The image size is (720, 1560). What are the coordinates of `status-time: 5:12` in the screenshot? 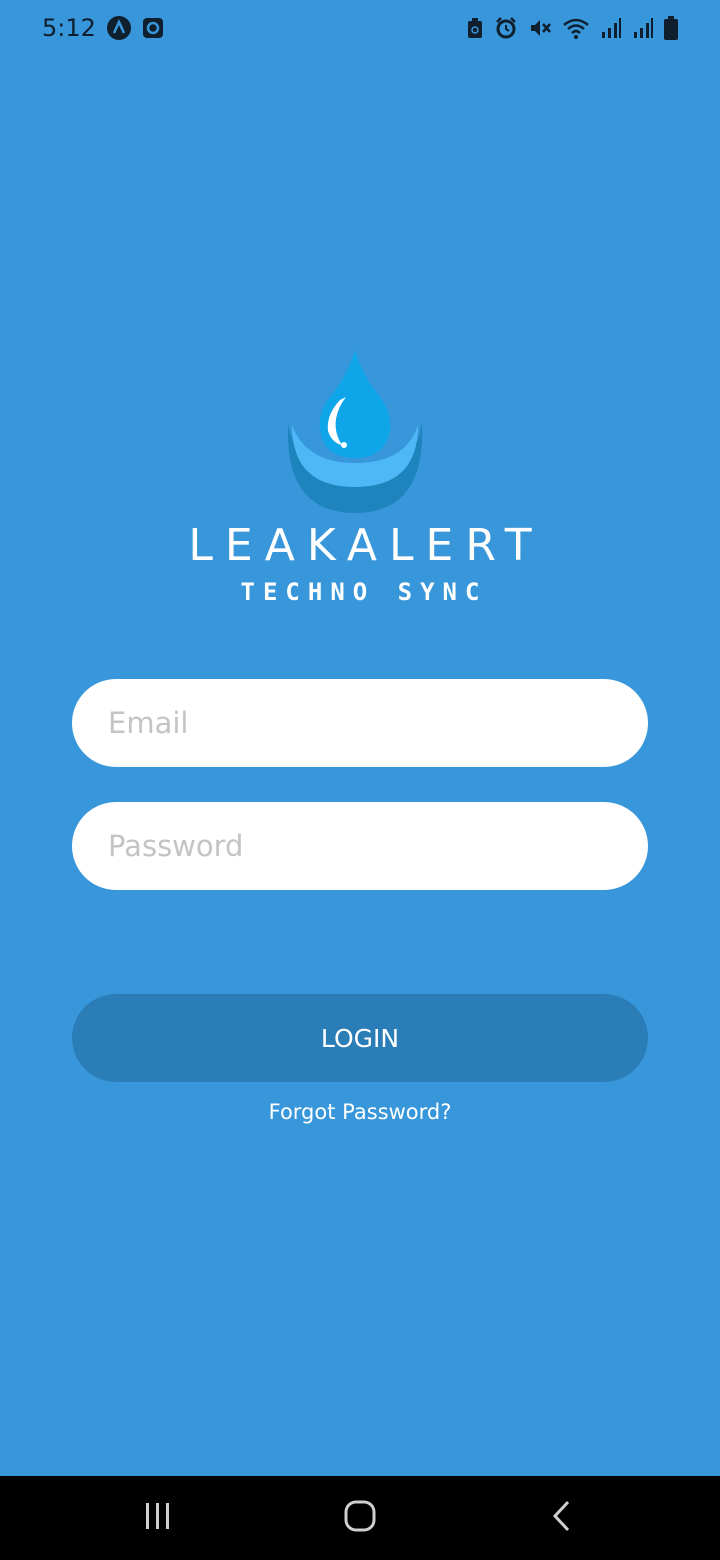 It's located at (69, 28).